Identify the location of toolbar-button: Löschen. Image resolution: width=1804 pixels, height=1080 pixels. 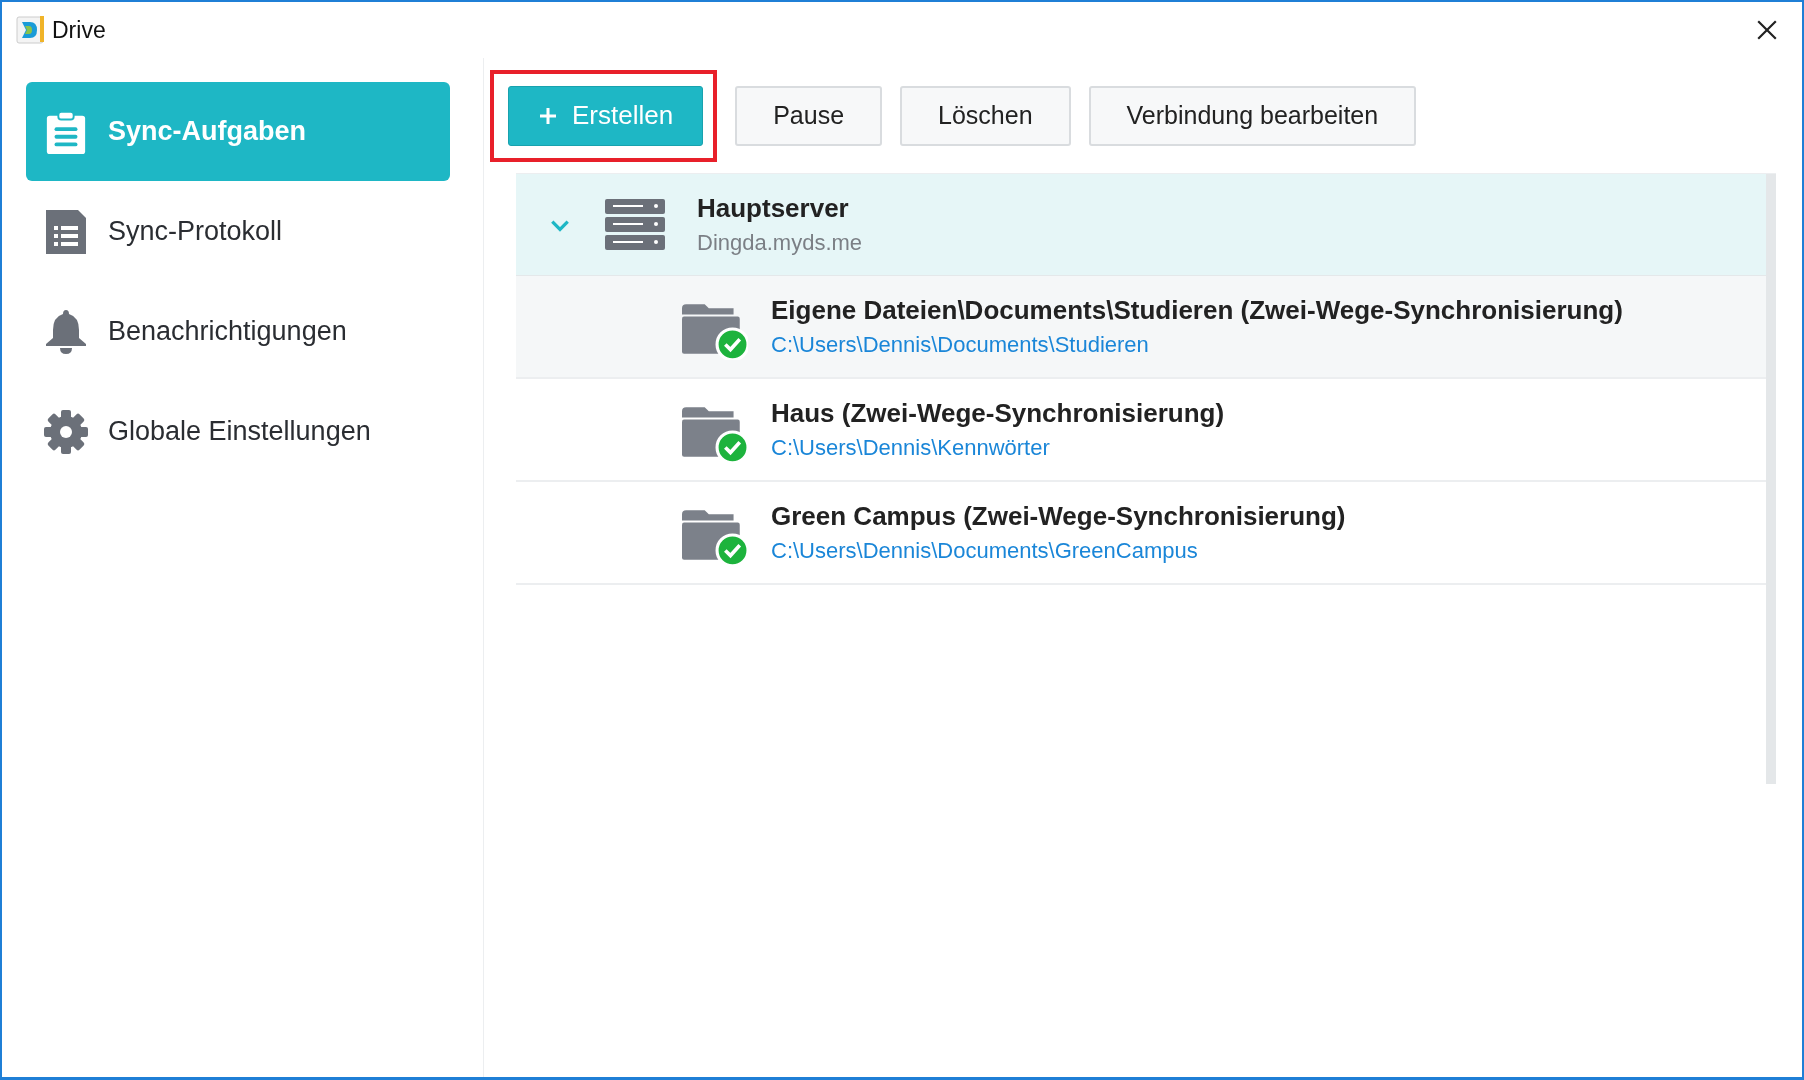
(985, 115).